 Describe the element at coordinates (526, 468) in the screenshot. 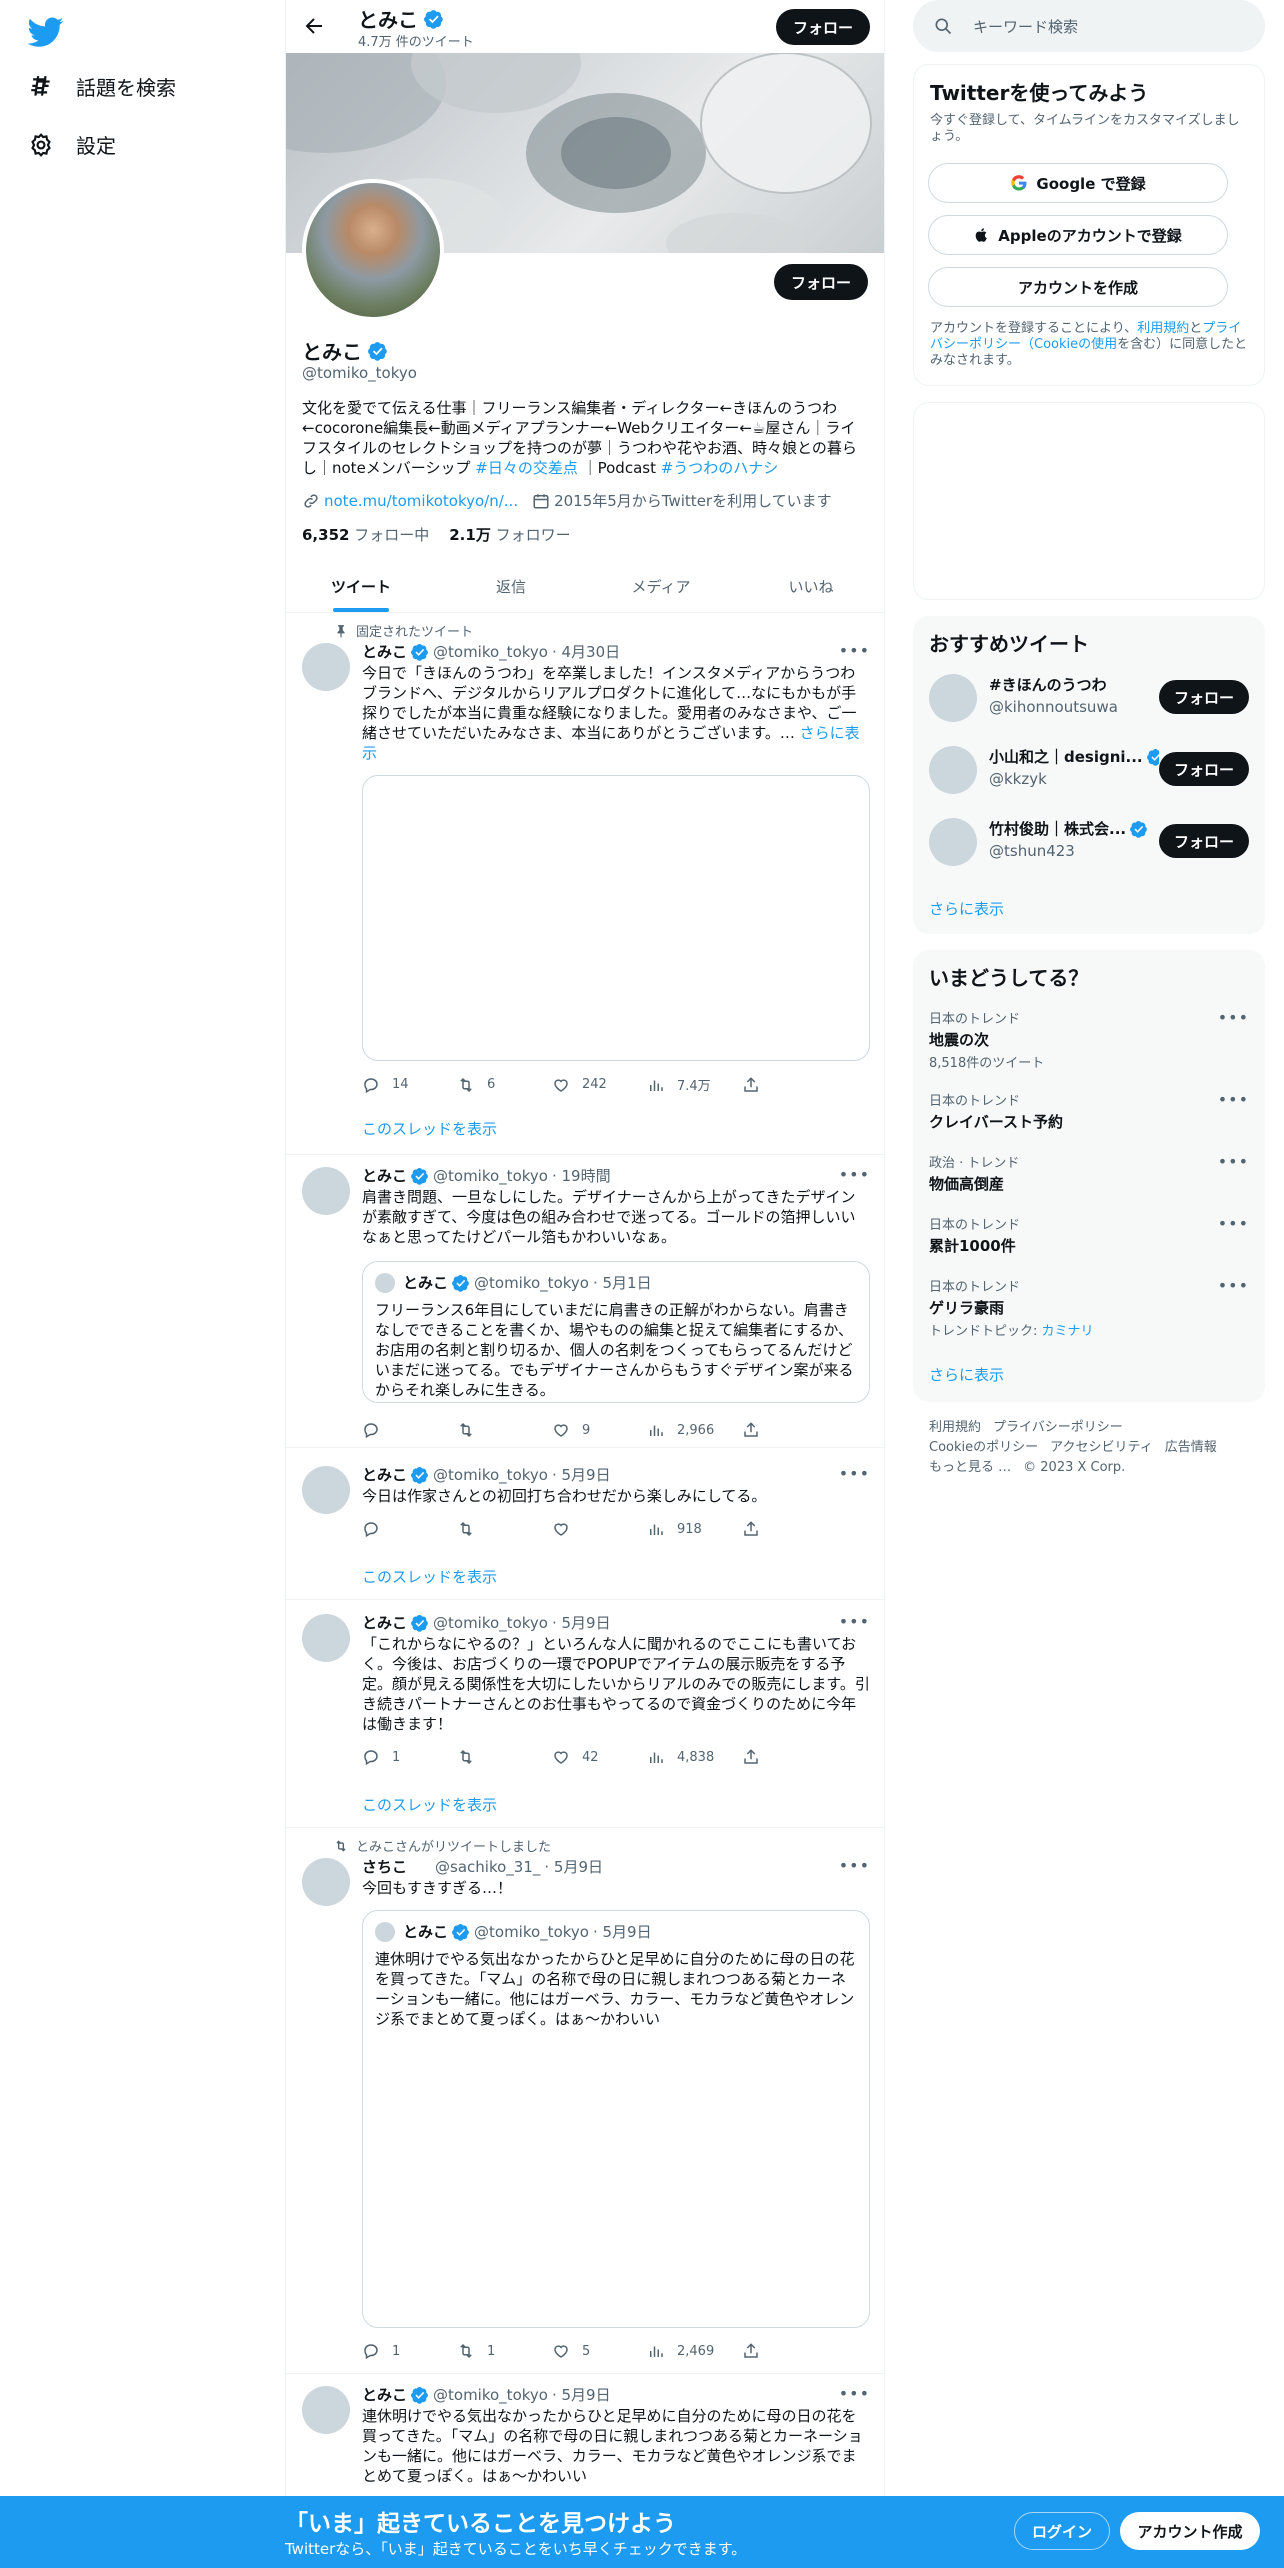

I see `bio-hashtag-link: #日々の交差点` at that location.